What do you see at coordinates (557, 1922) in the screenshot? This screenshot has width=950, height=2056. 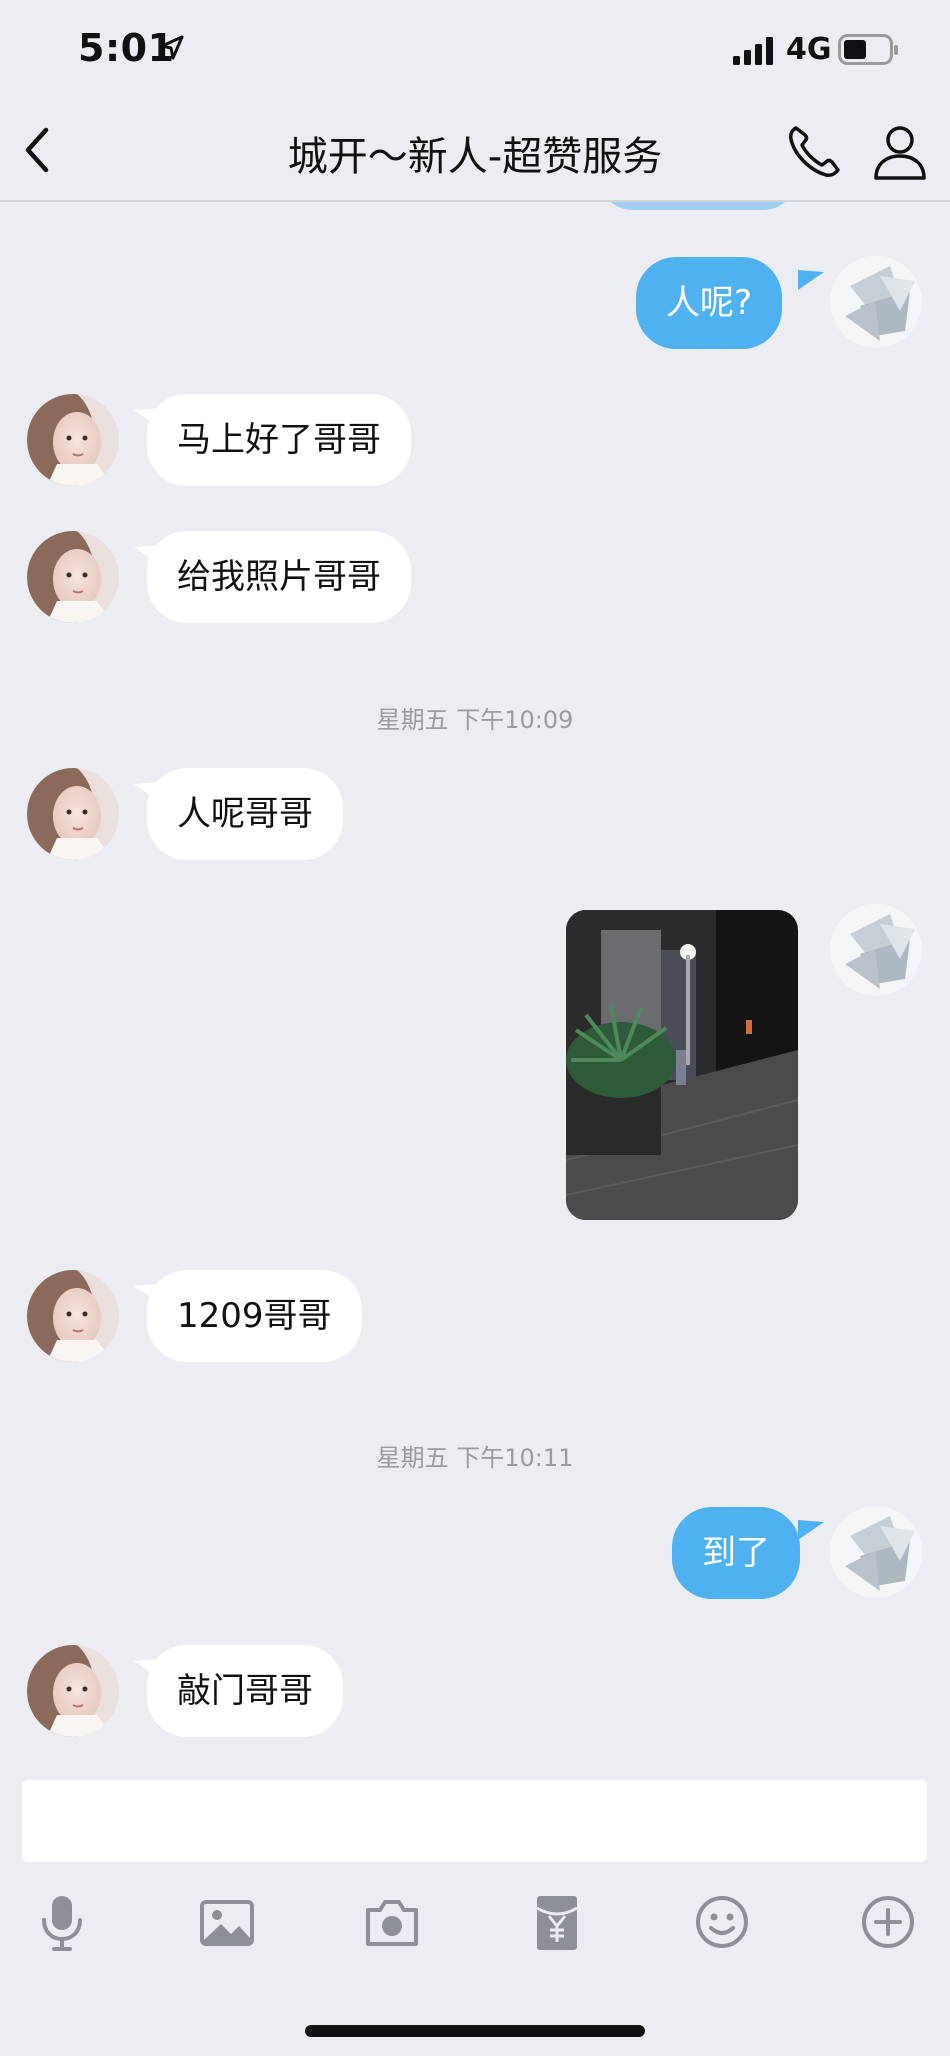 I see `red-packet-icon` at bounding box center [557, 1922].